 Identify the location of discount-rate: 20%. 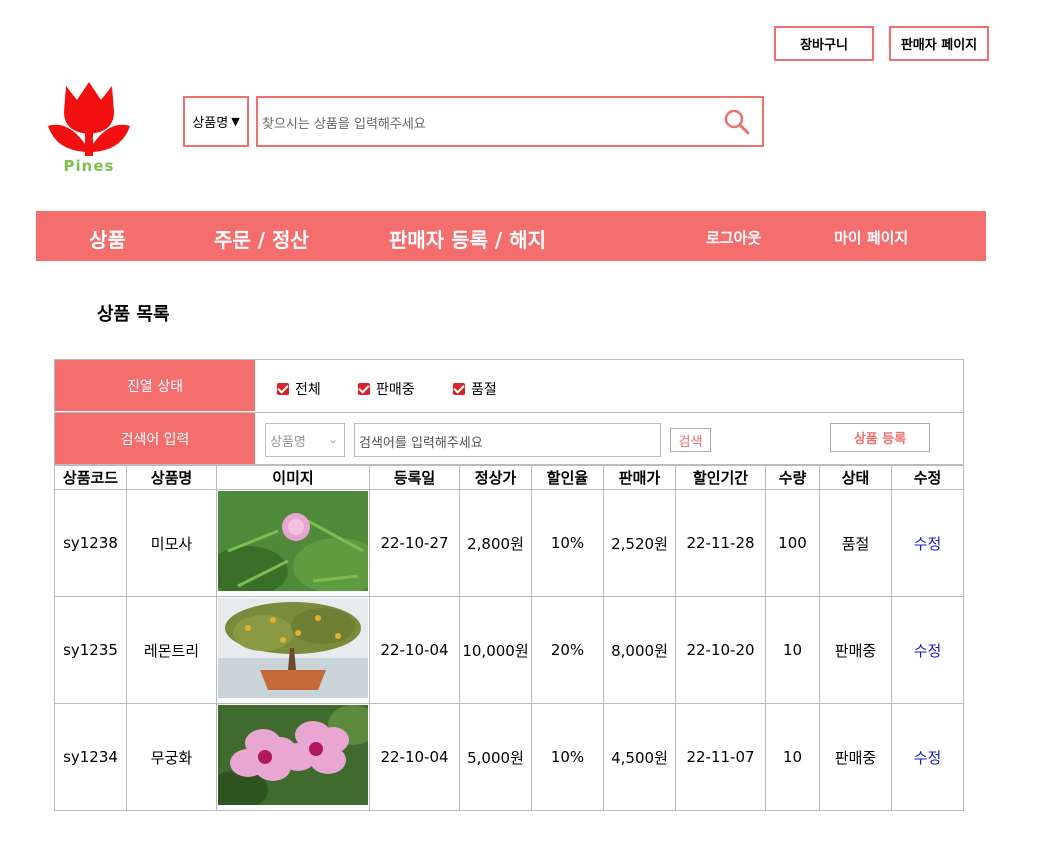
(567, 650).